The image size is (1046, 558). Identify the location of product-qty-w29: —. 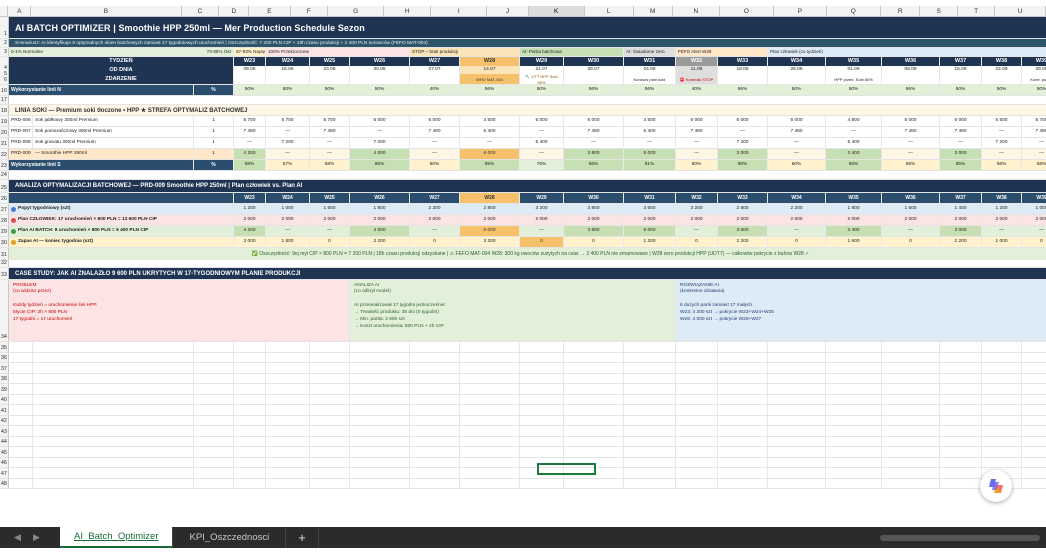
(542, 154).